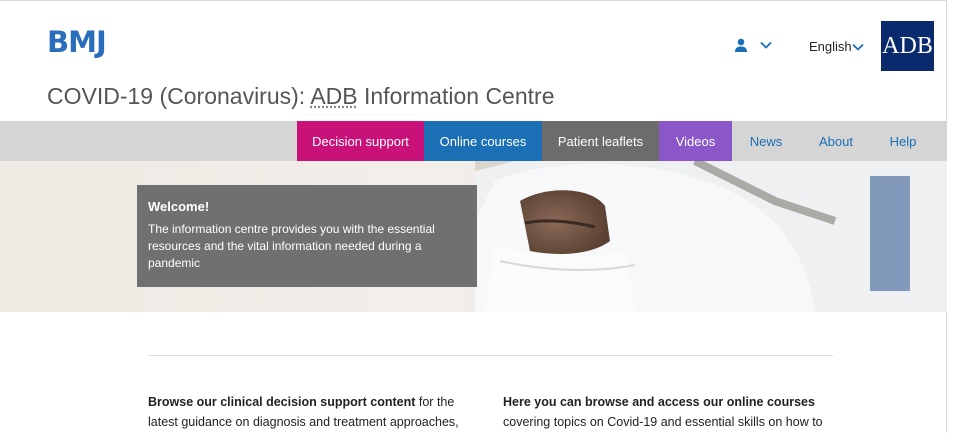 The height and width of the screenshot is (433, 957). I want to click on welcome-title: Welcome!, so click(179, 206).